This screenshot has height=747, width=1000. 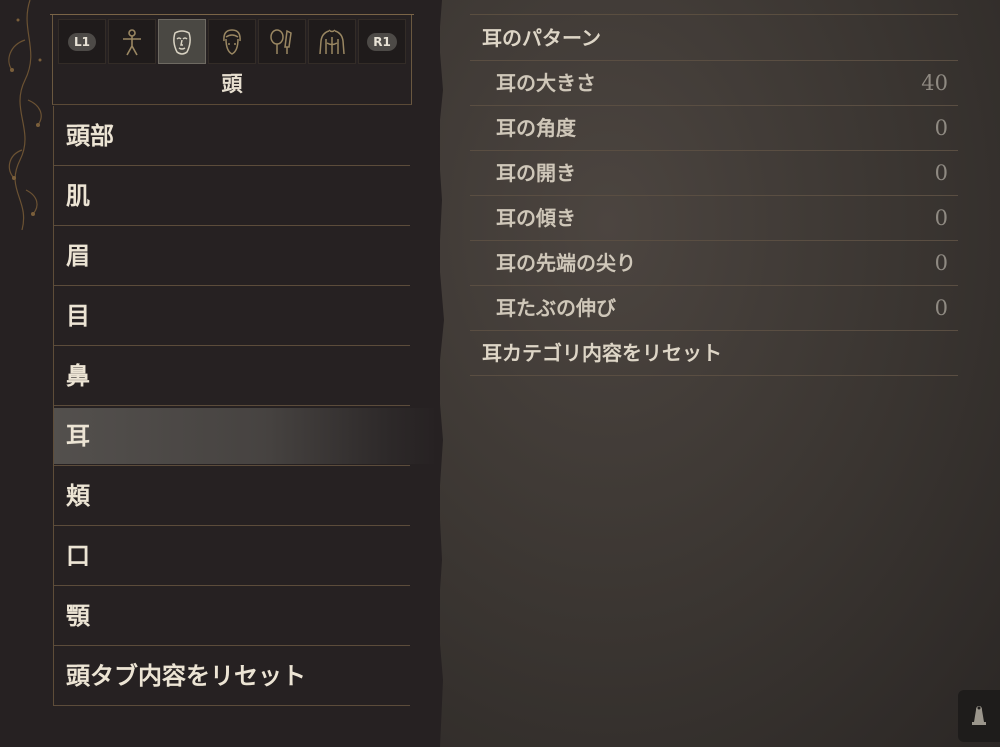 I want to click on earlobe-length-slider: 耳たぶの伸び 0, so click(x=714, y=308).